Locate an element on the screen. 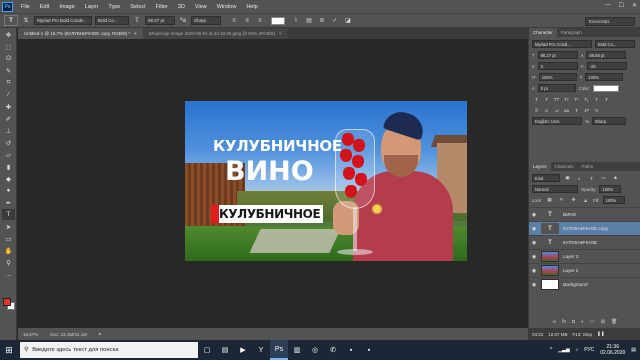 This screenshot has width=640, height=360. headline-line-1: КУЛУБНИЧНОЕ is located at coordinates (277, 146).